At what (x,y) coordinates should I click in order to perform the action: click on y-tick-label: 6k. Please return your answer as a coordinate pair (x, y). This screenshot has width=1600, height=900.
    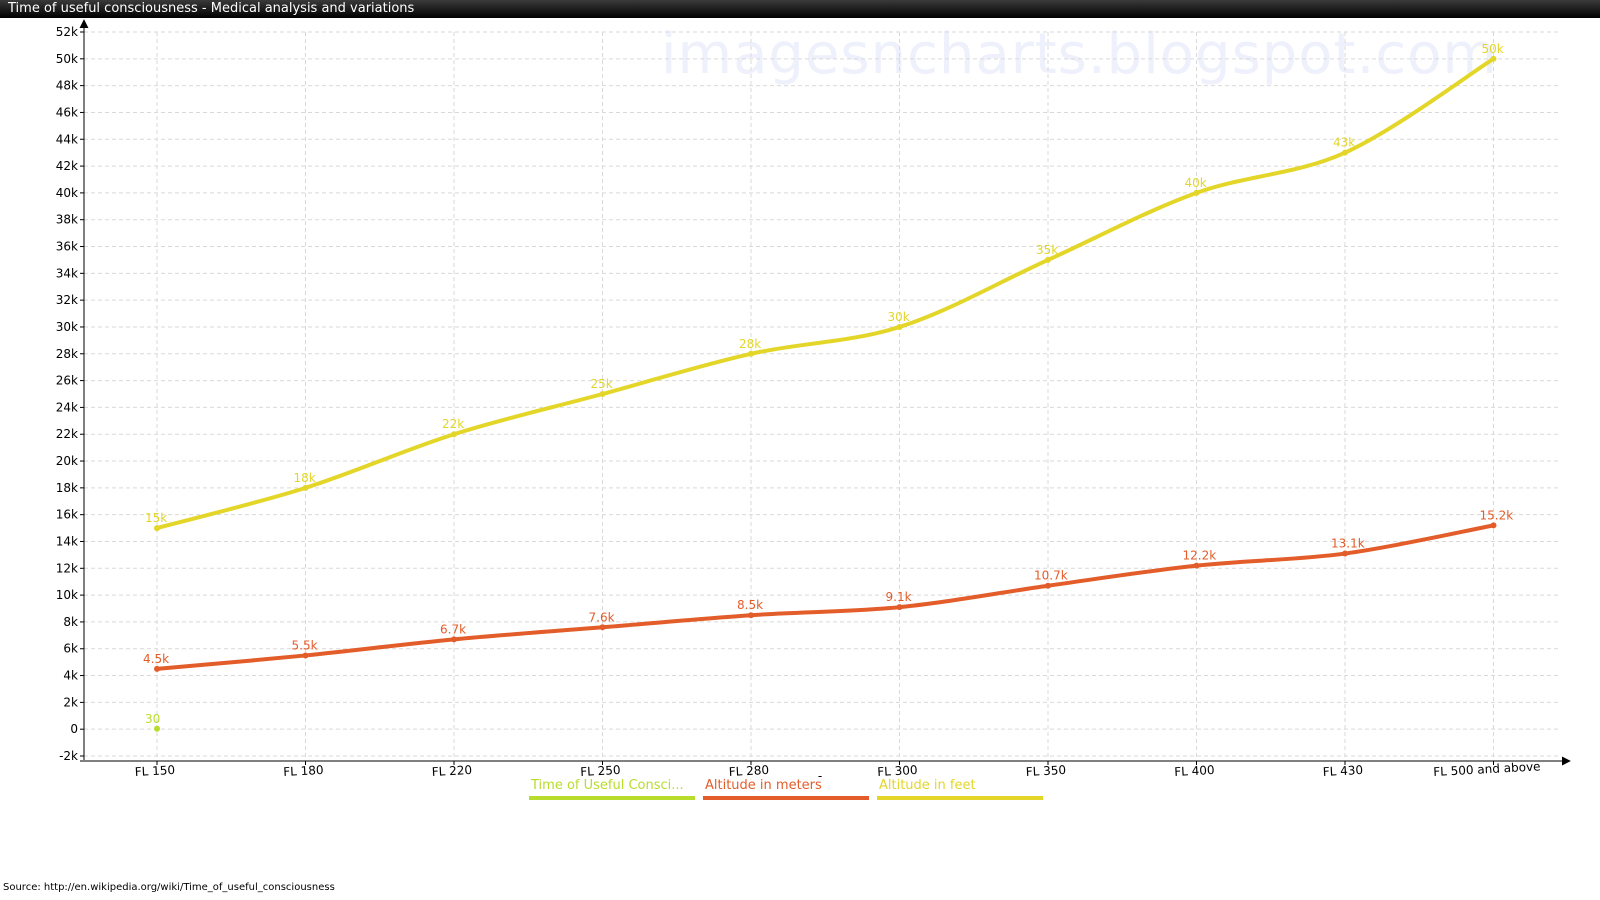
    Looking at the image, I should click on (70, 649).